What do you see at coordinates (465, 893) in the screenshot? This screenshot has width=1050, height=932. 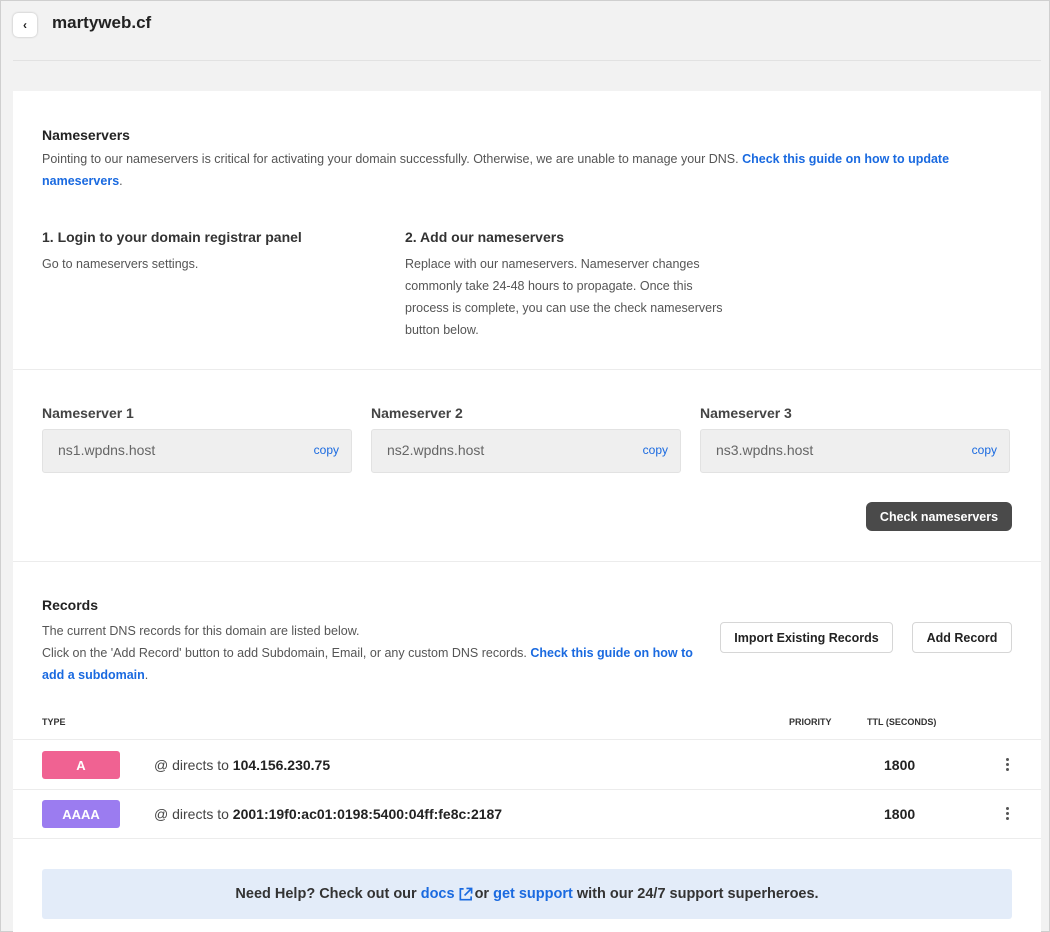 I see `external-link-icon` at bounding box center [465, 893].